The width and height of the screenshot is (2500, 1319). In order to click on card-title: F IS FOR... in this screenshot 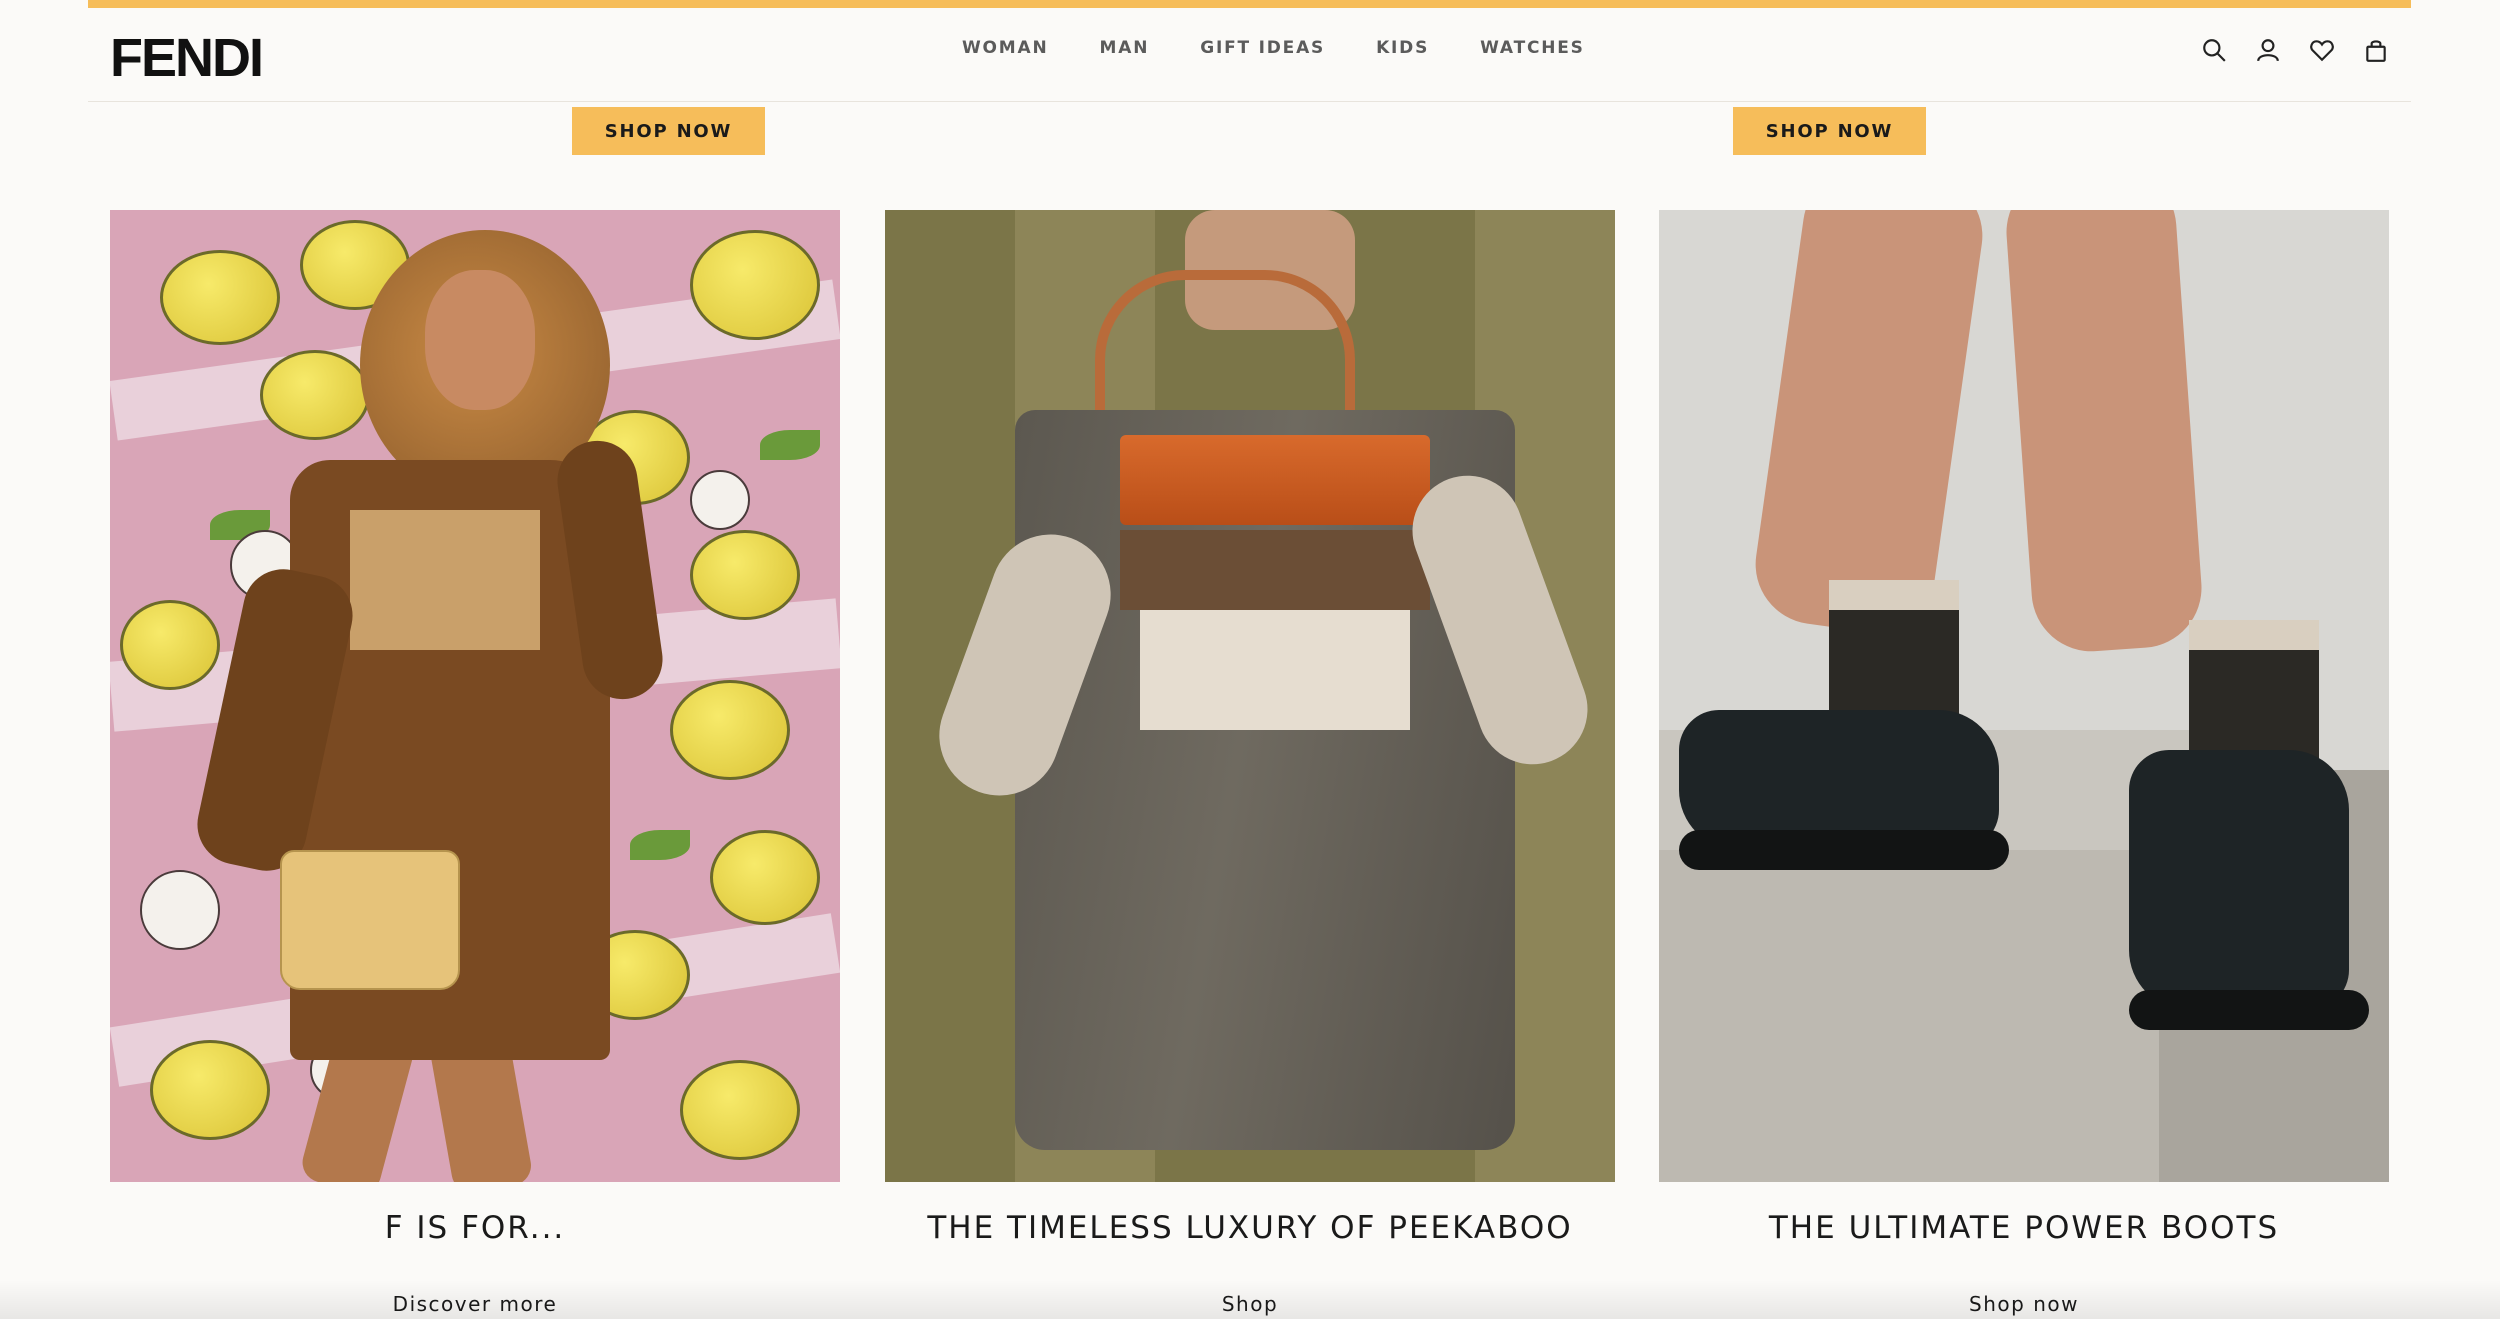, I will do `click(475, 1228)`.